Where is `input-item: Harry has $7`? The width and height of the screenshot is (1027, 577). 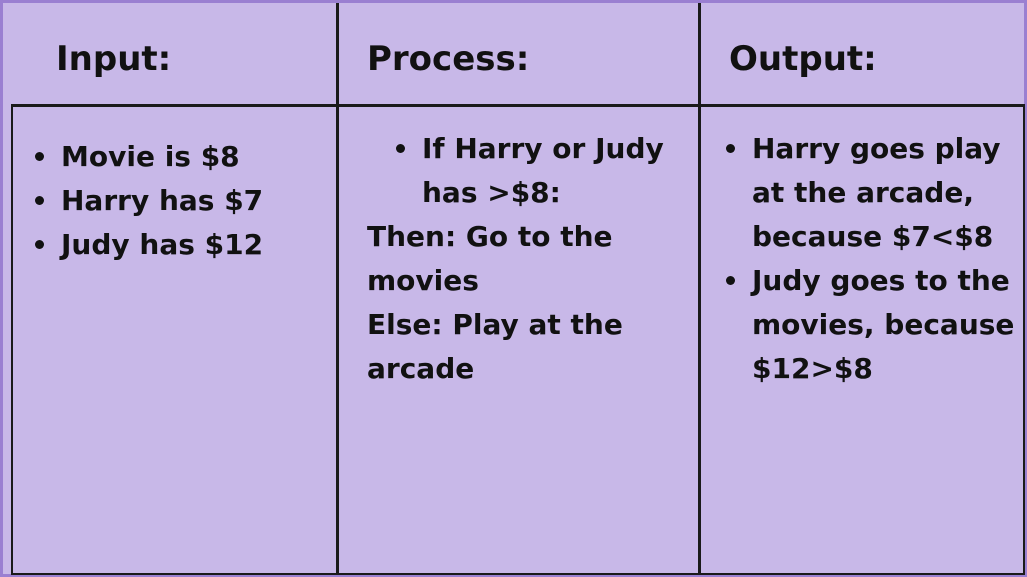
input-item: Harry has $7 is located at coordinates (180, 201).